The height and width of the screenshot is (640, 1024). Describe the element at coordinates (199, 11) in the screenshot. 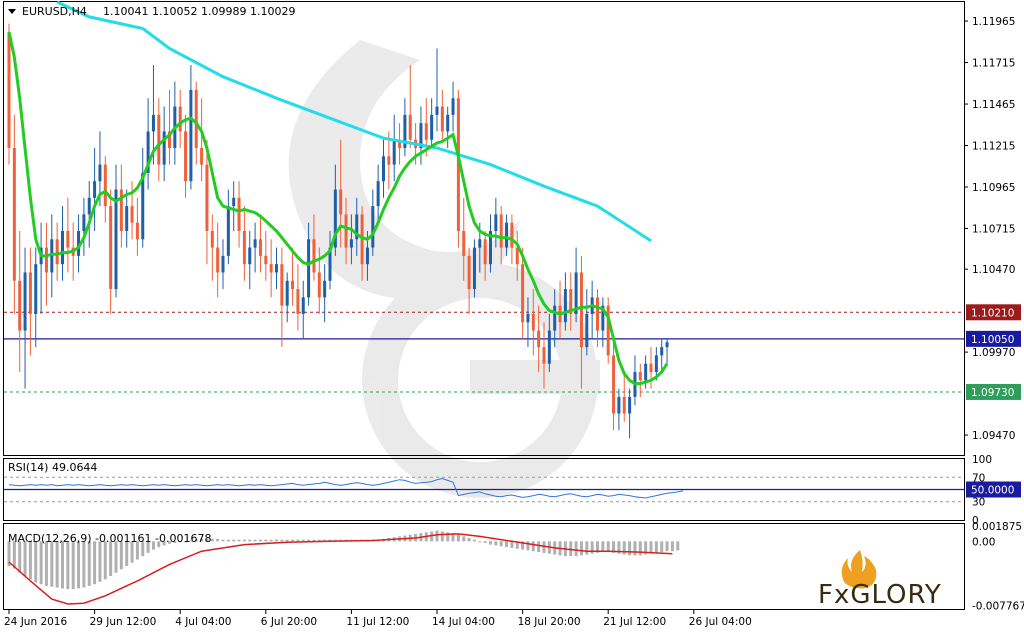

I see `ohlc-label: 1.10041 1.10052 1.09989 1.10029` at that location.